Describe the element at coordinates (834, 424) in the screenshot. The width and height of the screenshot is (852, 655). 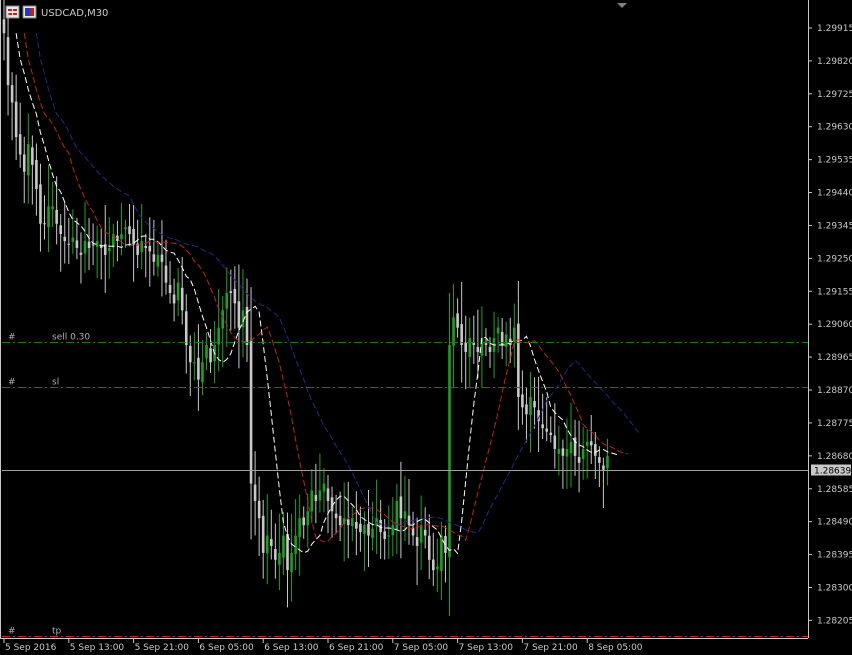
I see `price-tick-label: 1.28775` at that location.